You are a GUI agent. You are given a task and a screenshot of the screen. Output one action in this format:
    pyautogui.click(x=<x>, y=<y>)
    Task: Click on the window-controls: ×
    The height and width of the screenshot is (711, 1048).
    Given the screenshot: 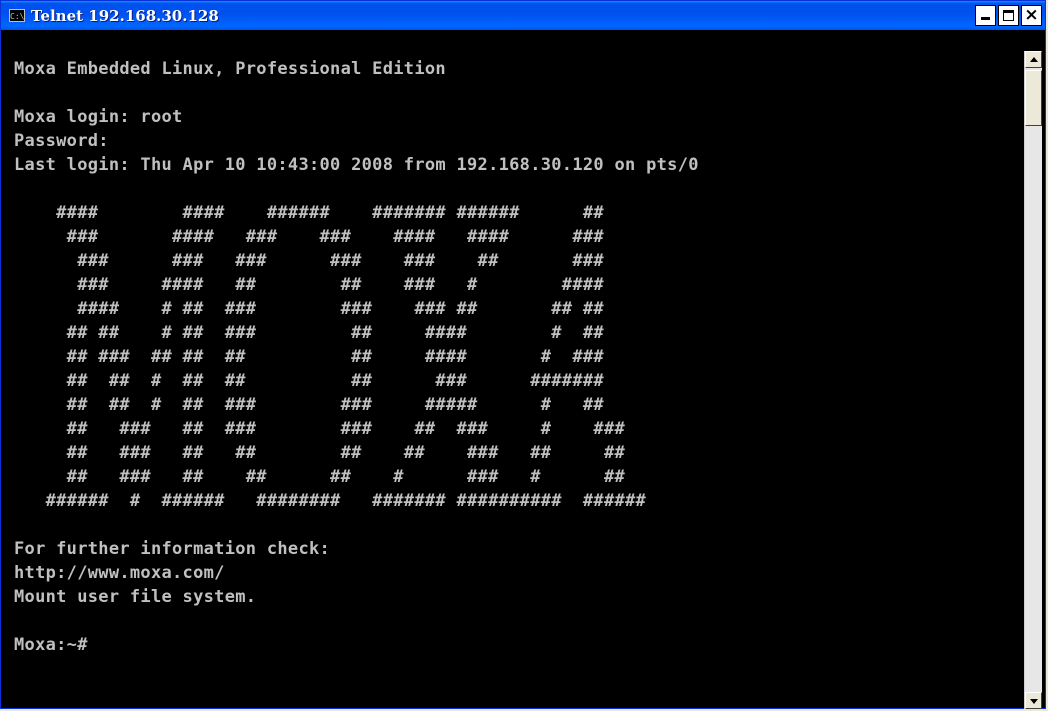 What is the action you would take?
    pyautogui.click(x=1008, y=15)
    